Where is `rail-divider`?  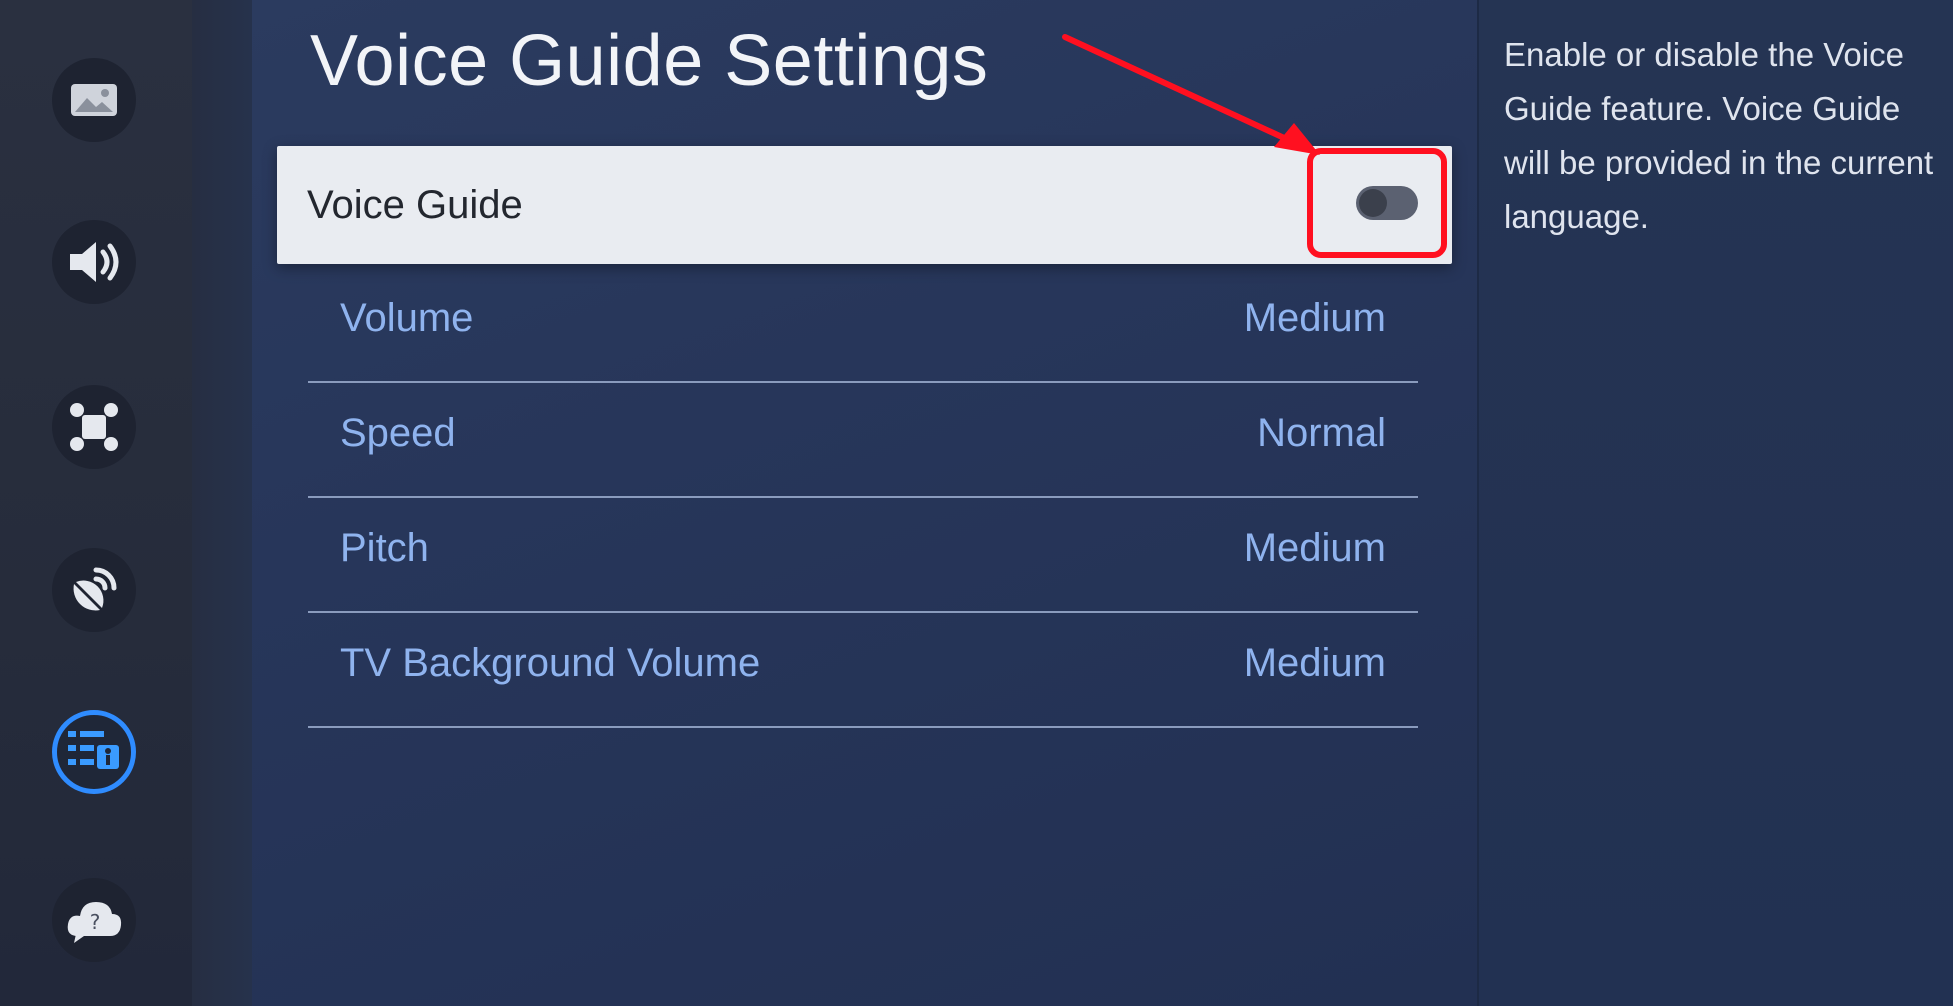
rail-divider is located at coordinates (222, 503).